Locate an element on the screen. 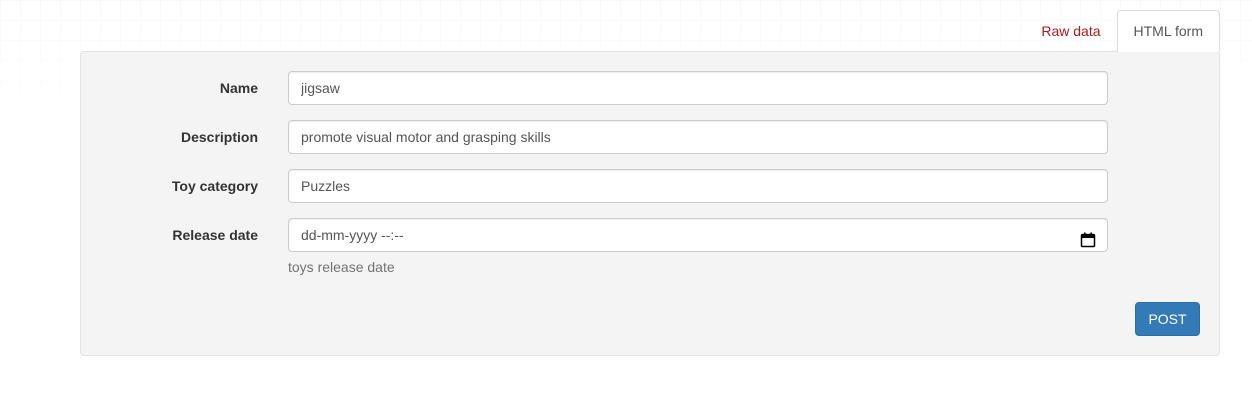 This screenshot has width=1252, height=409. toy-category-row: Toy category is located at coordinates (650, 186).